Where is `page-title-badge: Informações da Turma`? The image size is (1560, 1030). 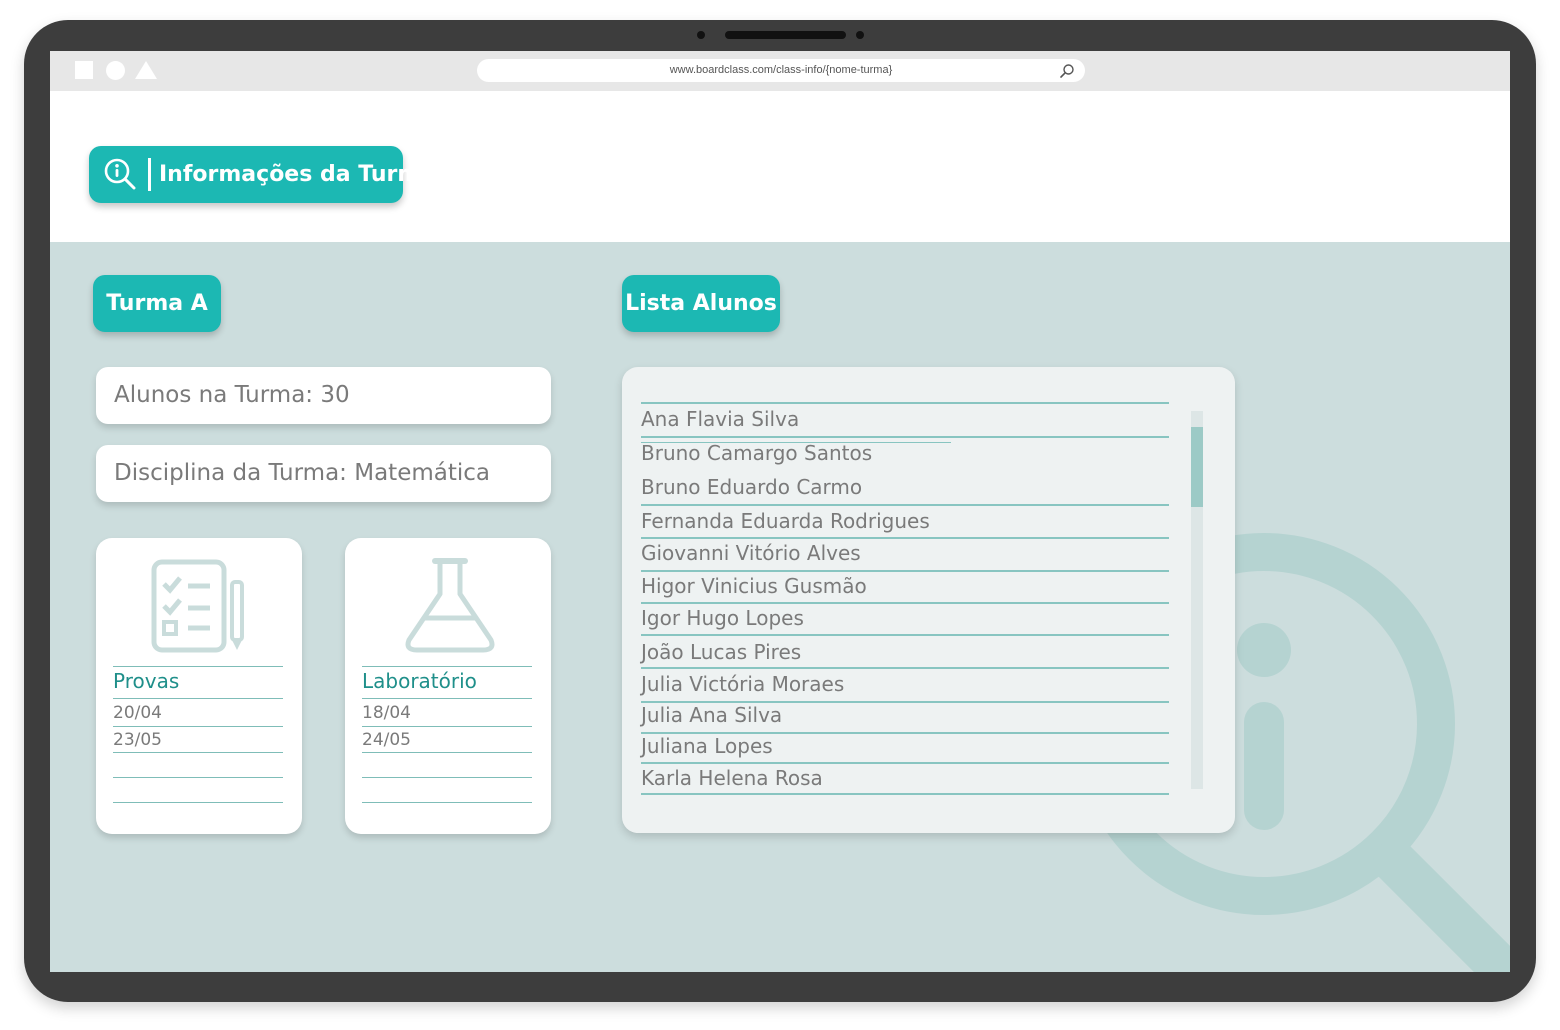 page-title-badge: Informações da Turma is located at coordinates (262, 174).